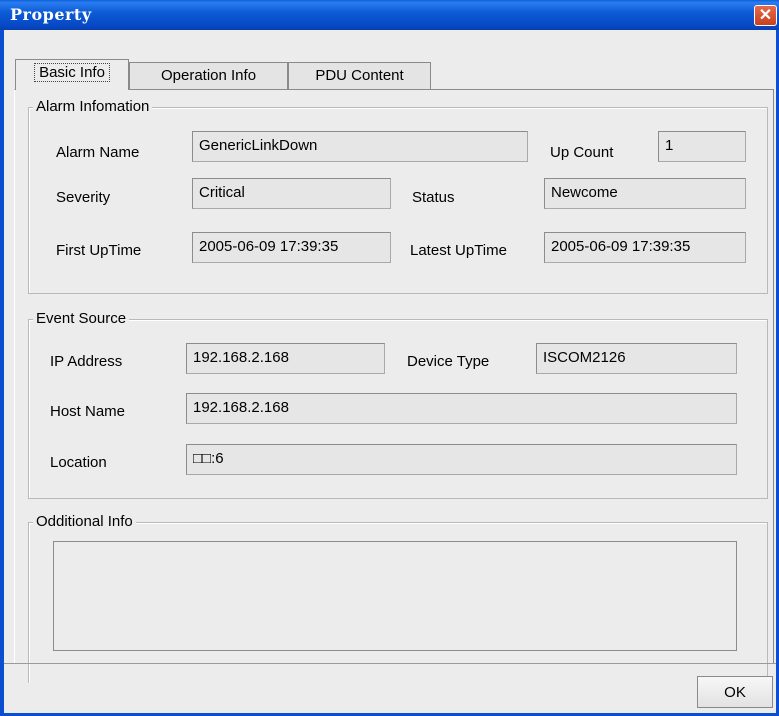 The width and height of the screenshot is (779, 716). I want to click on severity-label: Severity, so click(83, 197).